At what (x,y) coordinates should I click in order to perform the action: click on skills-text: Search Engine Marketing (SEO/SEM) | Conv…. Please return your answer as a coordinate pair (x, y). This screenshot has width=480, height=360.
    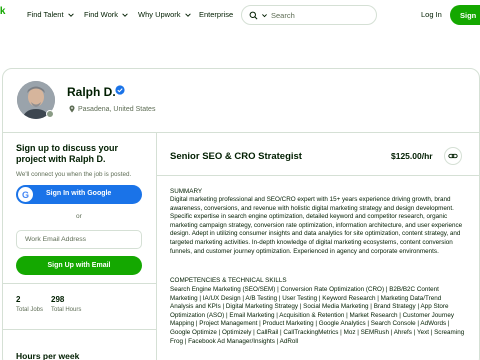
    Looking at the image, I should click on (317, 315).